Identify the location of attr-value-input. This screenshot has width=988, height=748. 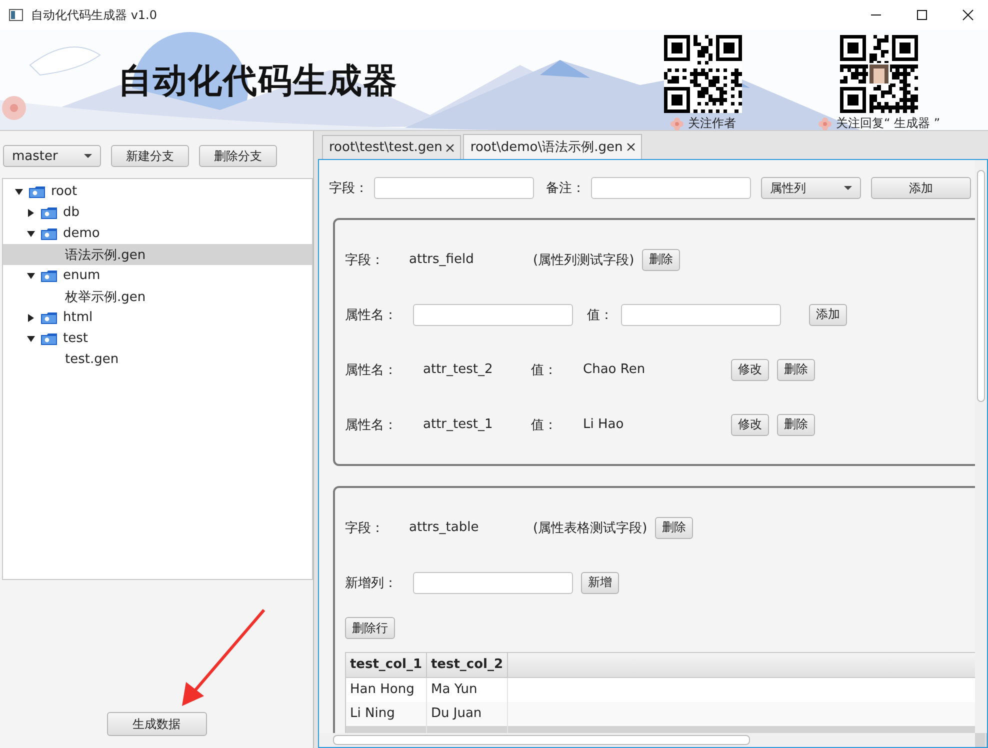
(701, 315).